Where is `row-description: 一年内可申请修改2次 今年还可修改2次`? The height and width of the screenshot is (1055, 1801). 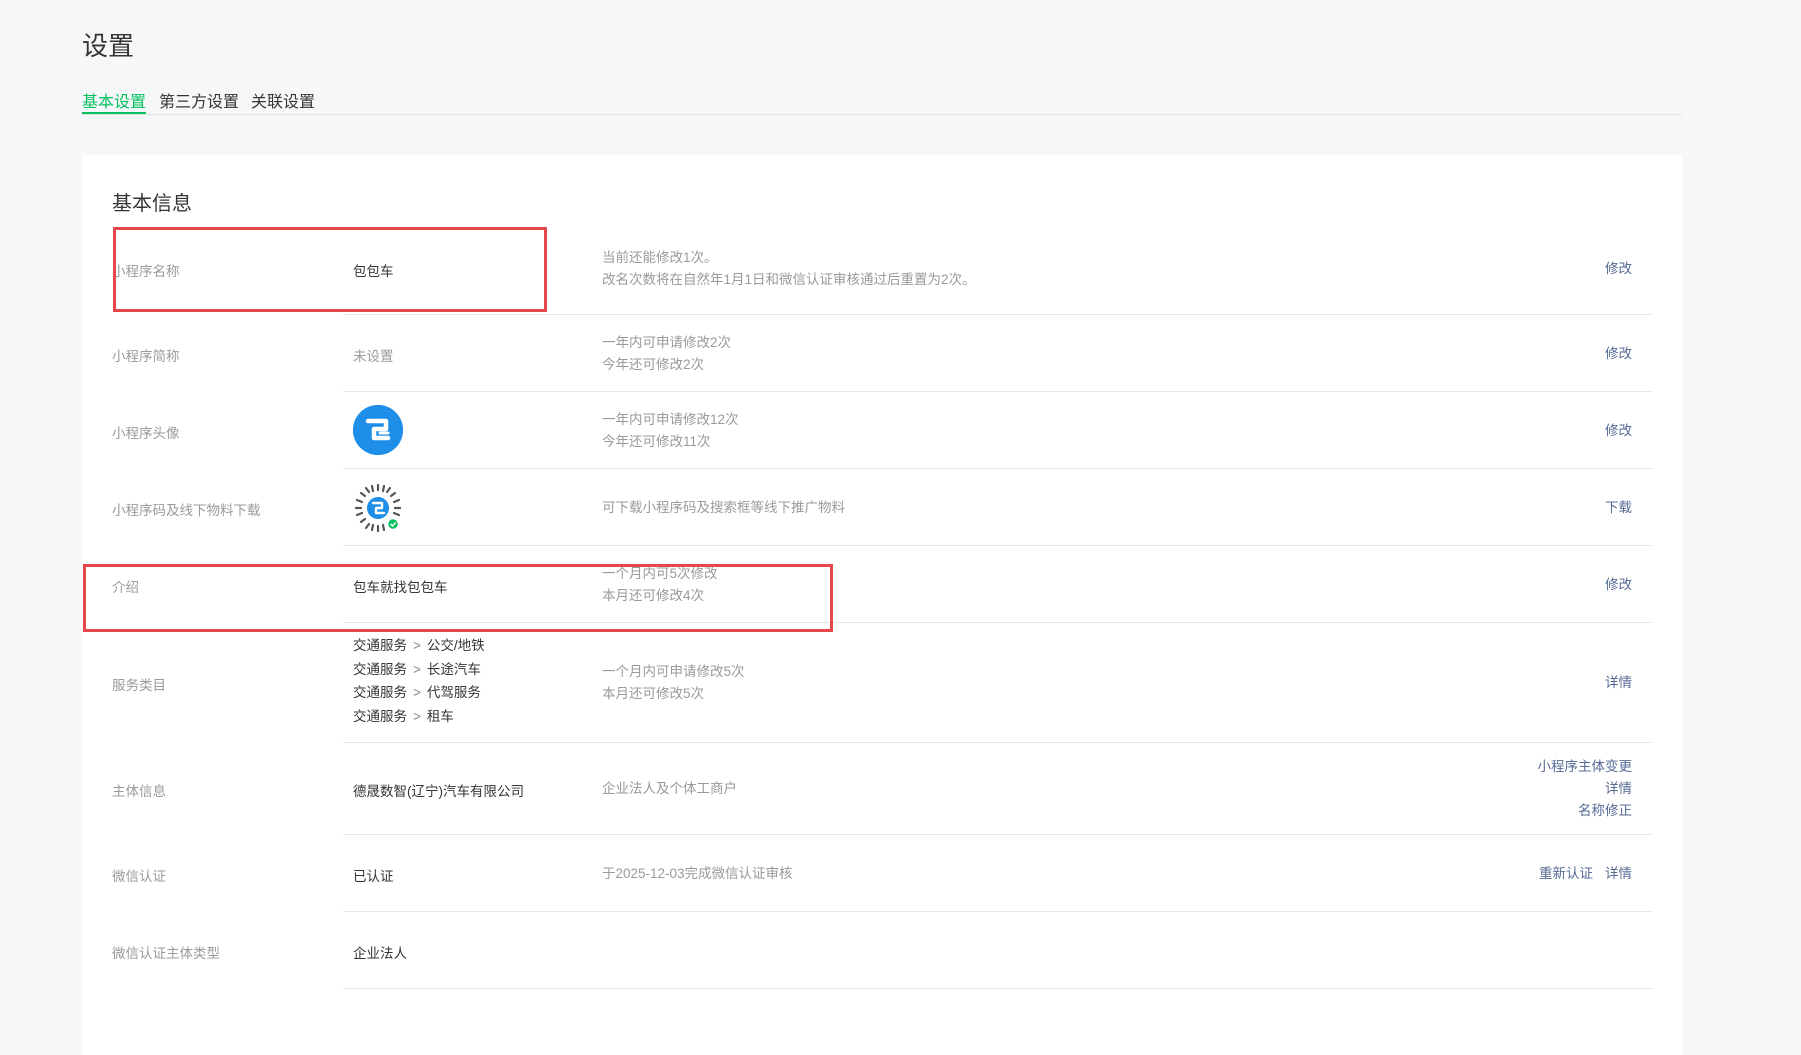 row-description: 一年内可申请修改2次 今年还可修改2次 is located at coordinates (666, 354).